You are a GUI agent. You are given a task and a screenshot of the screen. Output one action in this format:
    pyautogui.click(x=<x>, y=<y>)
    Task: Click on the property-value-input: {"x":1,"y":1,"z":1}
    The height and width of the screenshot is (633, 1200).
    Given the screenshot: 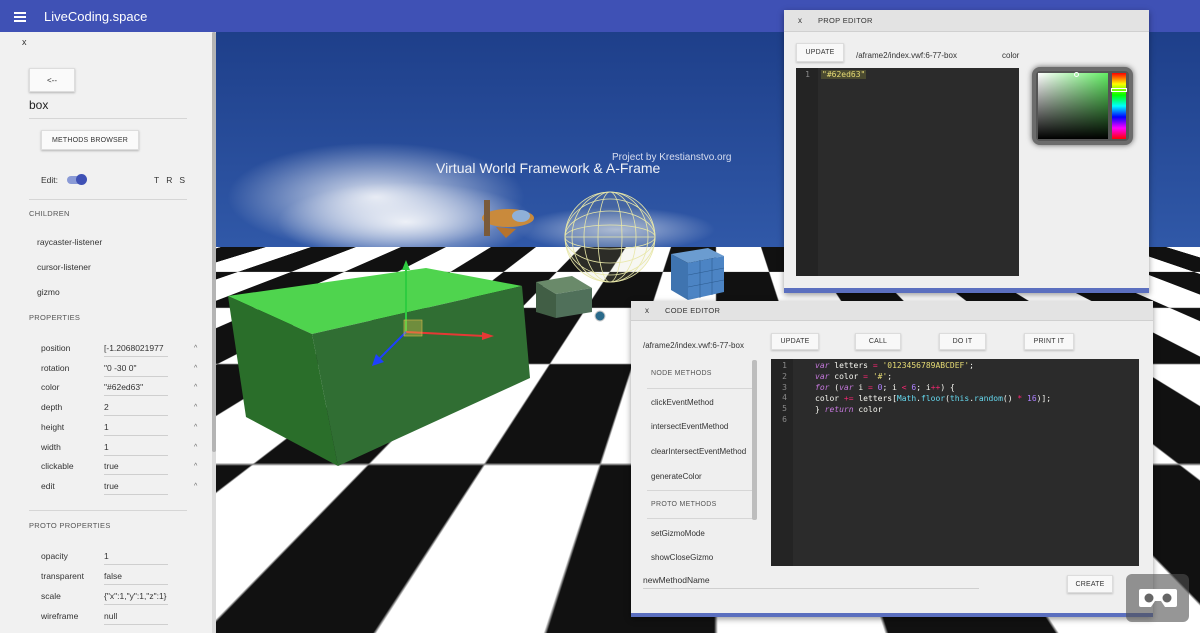 What is the action you would take?
    pyautogui.click(x=136, y=598)
    